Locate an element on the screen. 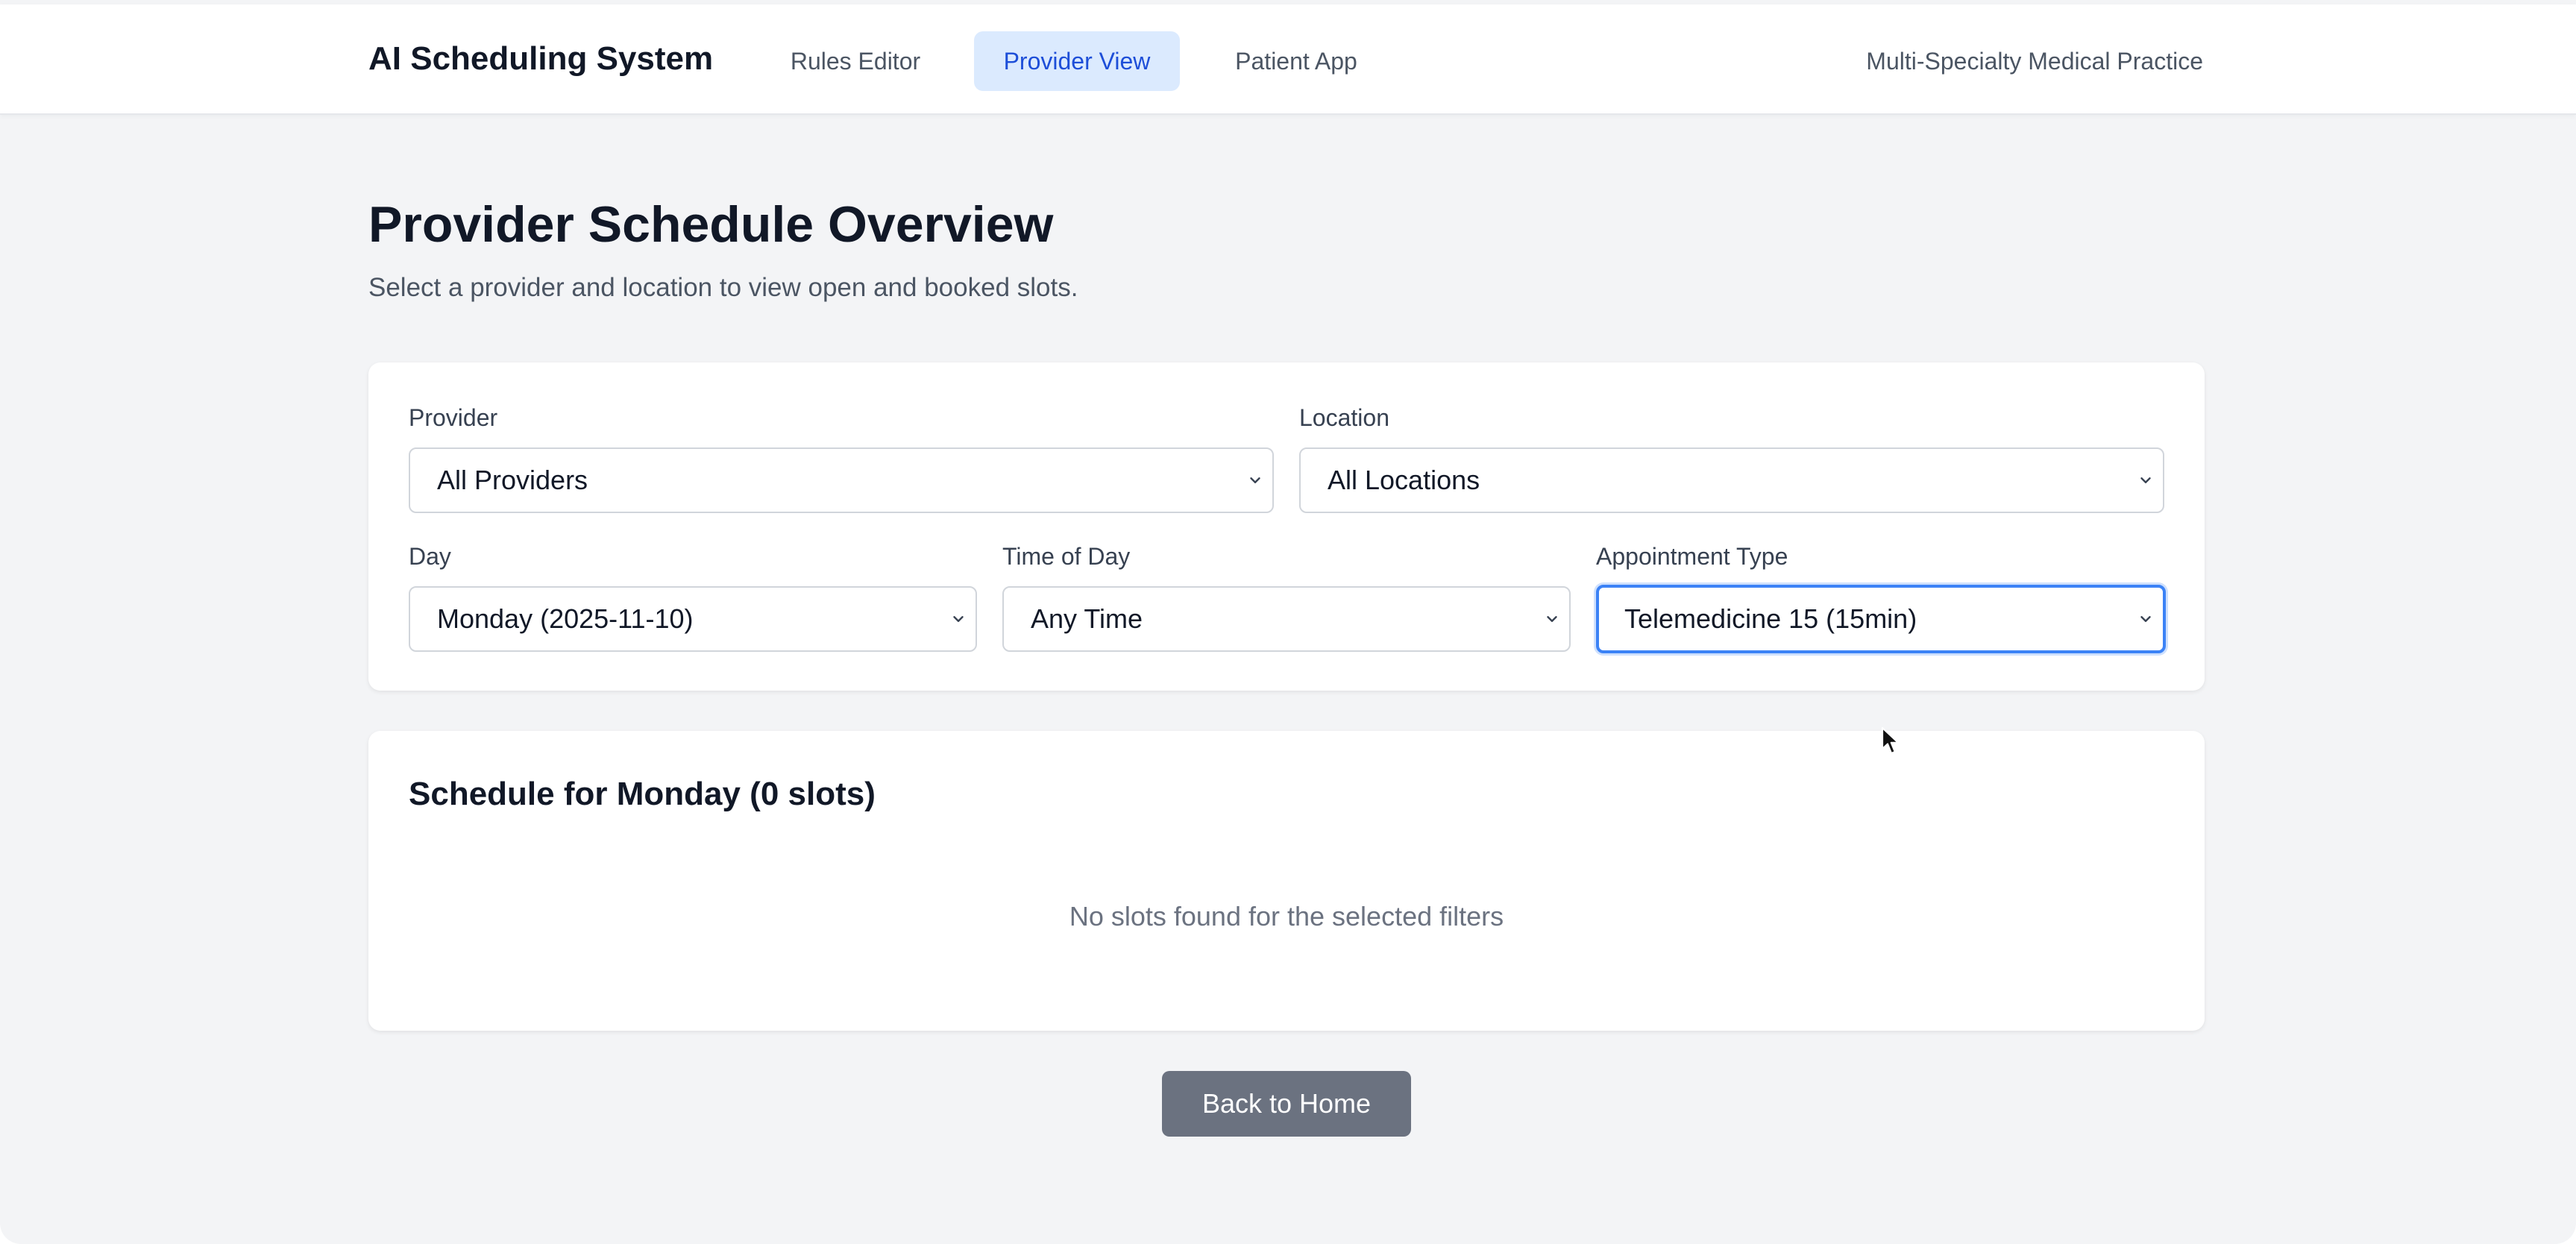 The width and height of the screenshot is (2576, 1244). tab-patient-app: Patient App is located at coordinates (1297, 61).